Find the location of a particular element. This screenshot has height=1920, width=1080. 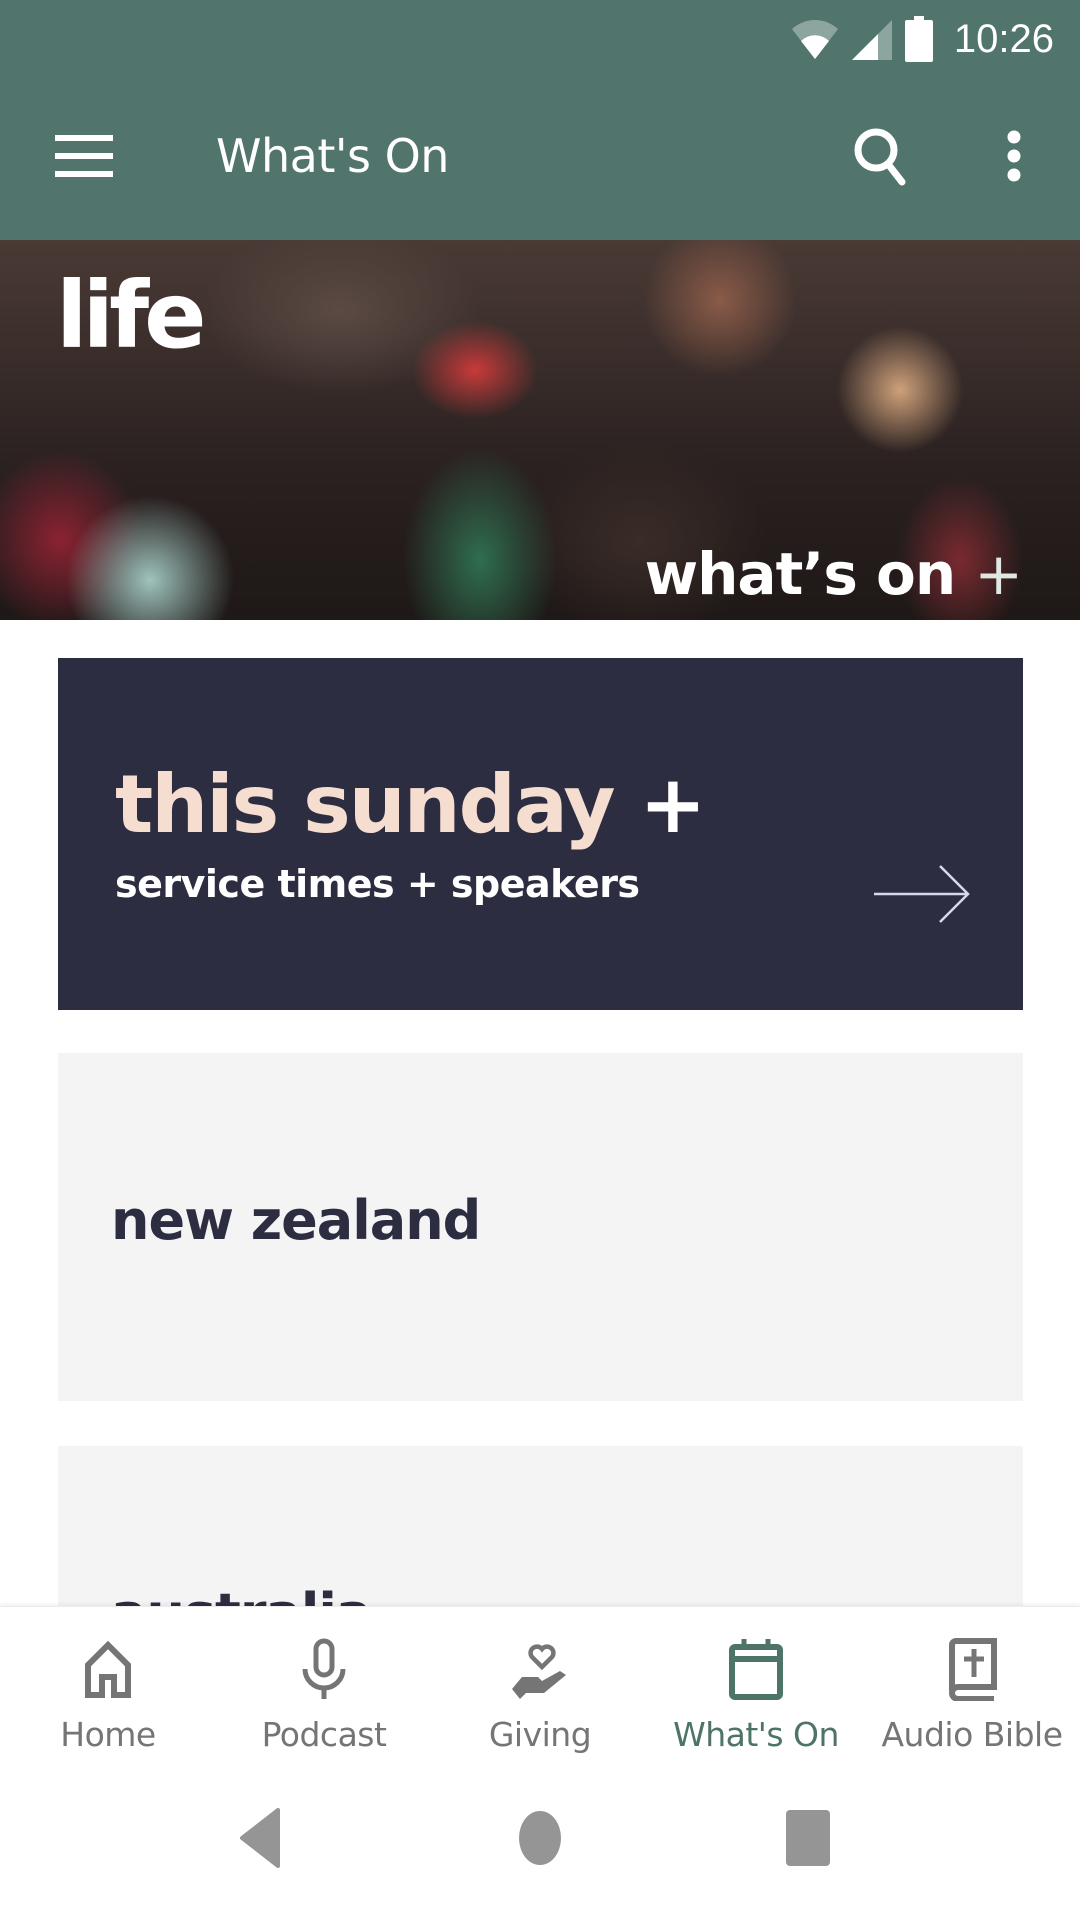

calendar-icon is located at coordinates (756, 1669).